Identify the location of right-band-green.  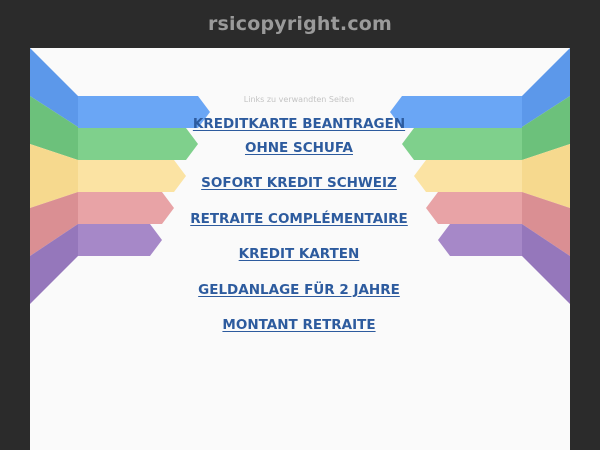
(462, 144).